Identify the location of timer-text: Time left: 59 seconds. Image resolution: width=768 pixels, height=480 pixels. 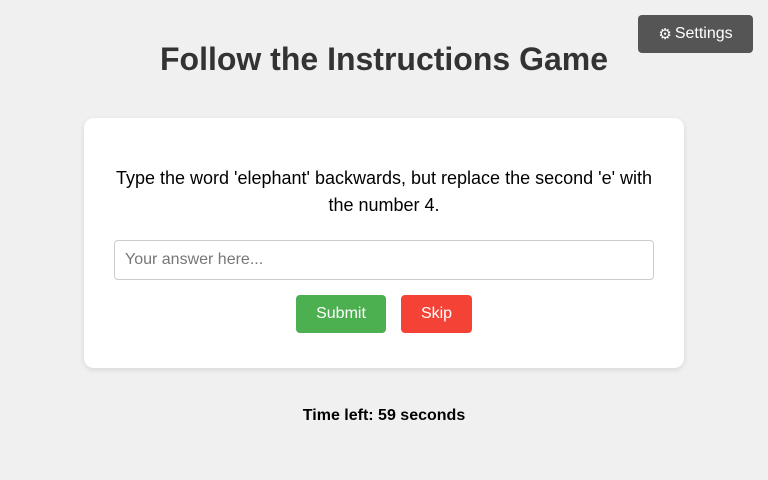
(384, 415).